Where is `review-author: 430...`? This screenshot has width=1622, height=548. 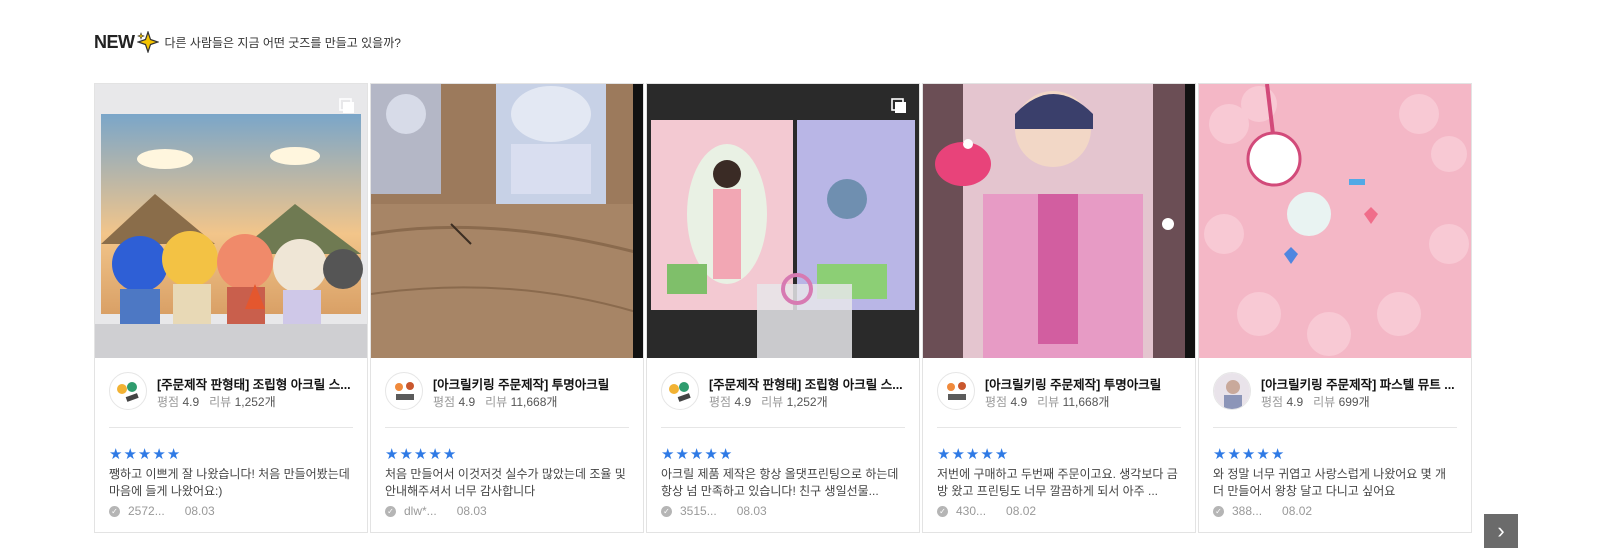 review-author: 430... is located at coordinates (971, 511).